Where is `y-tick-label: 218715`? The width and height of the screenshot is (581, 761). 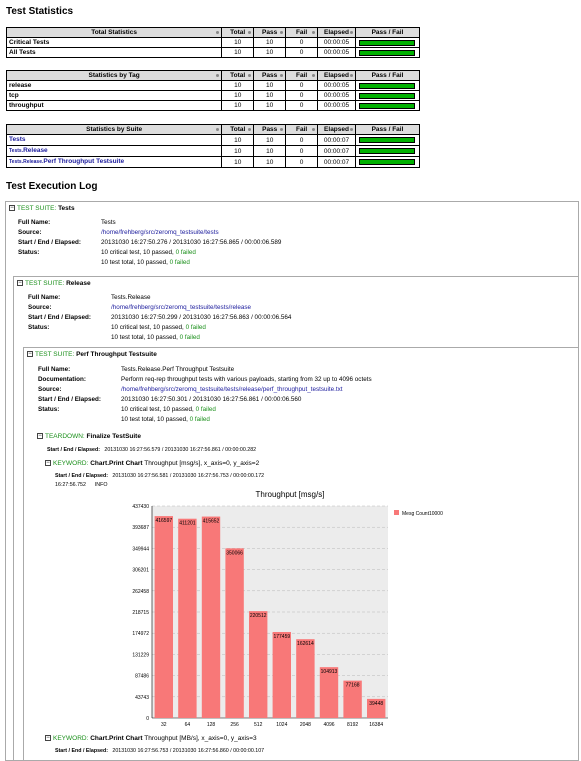 y-tick-label: 218715 is located at coordinates (140, 613).